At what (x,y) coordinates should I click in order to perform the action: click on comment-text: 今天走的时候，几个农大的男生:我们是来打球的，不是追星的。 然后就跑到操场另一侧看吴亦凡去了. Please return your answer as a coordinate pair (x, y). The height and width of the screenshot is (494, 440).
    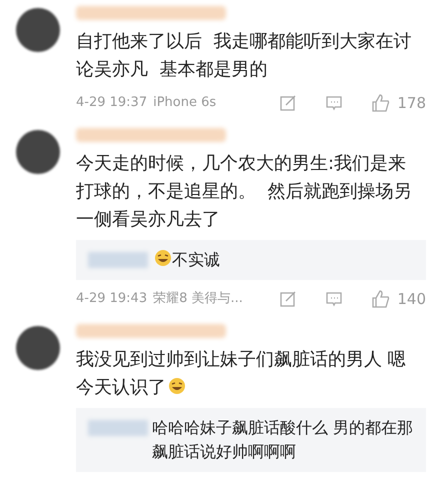
    Looking at the image, I should click on (244, 192).